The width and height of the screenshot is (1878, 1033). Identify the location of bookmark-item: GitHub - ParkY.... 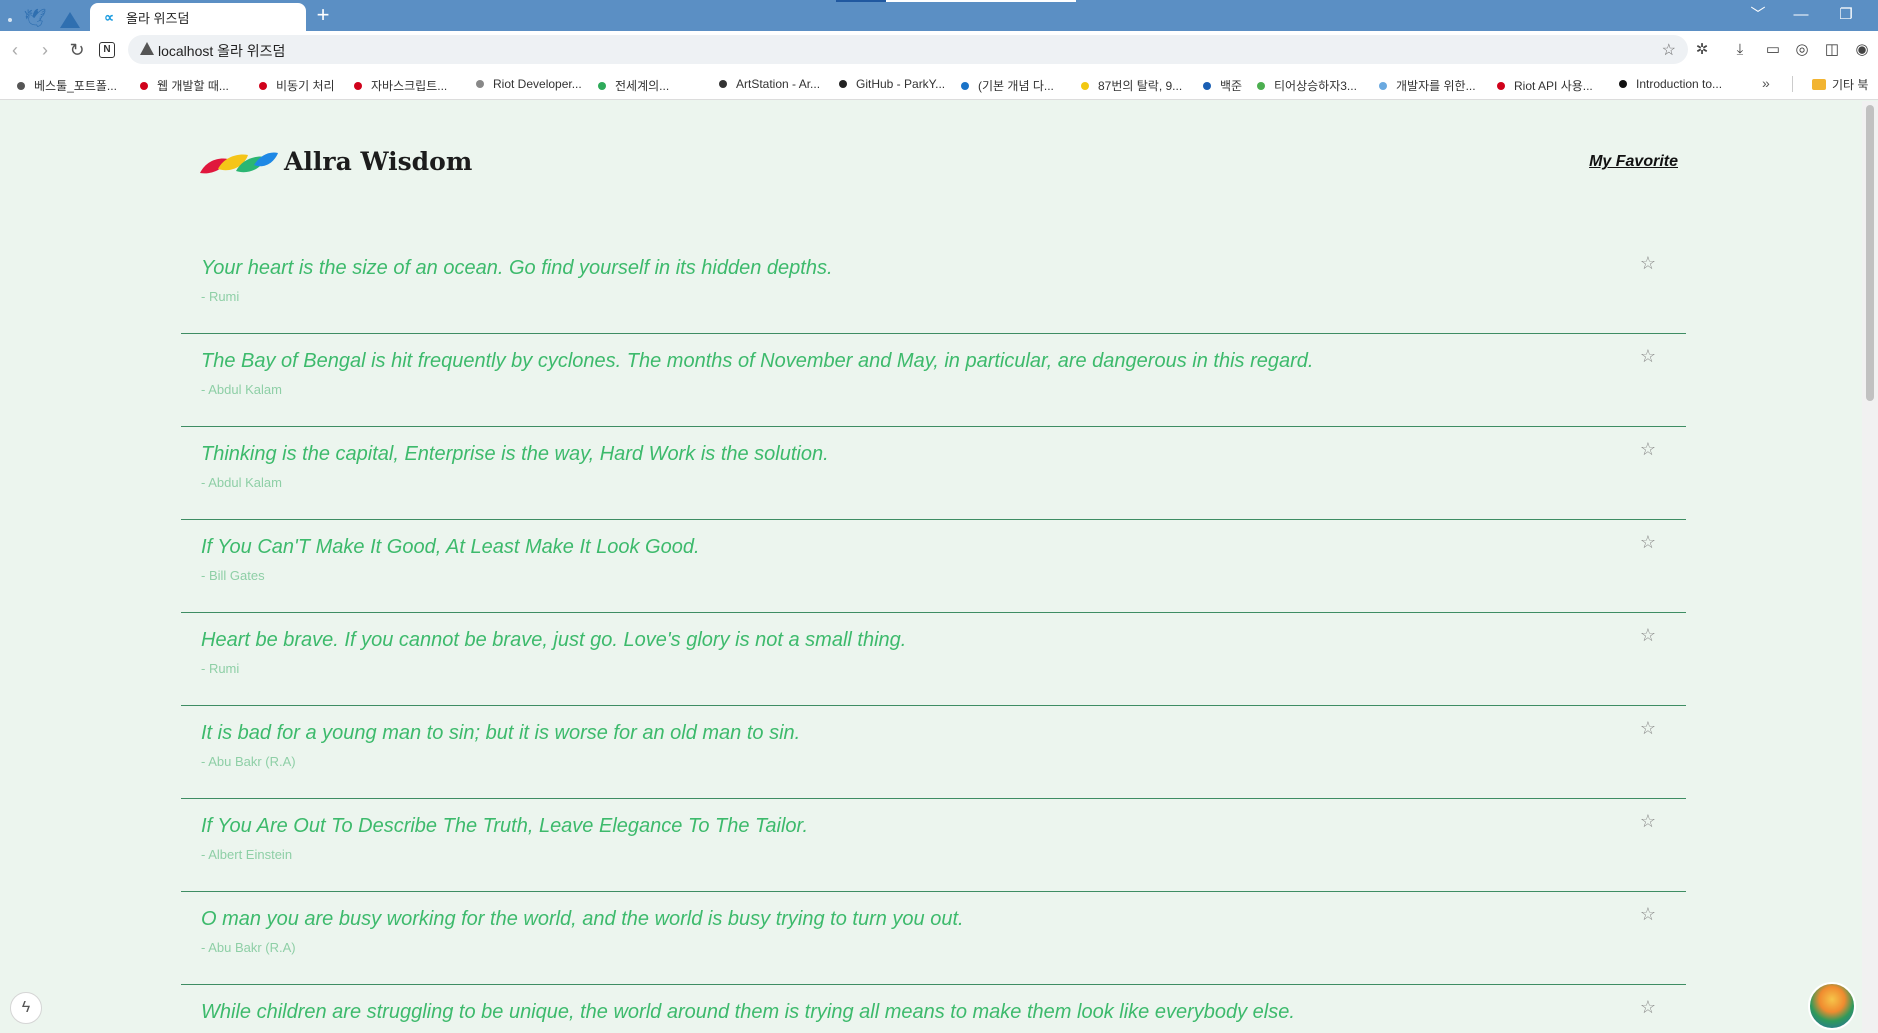
(892, 84).